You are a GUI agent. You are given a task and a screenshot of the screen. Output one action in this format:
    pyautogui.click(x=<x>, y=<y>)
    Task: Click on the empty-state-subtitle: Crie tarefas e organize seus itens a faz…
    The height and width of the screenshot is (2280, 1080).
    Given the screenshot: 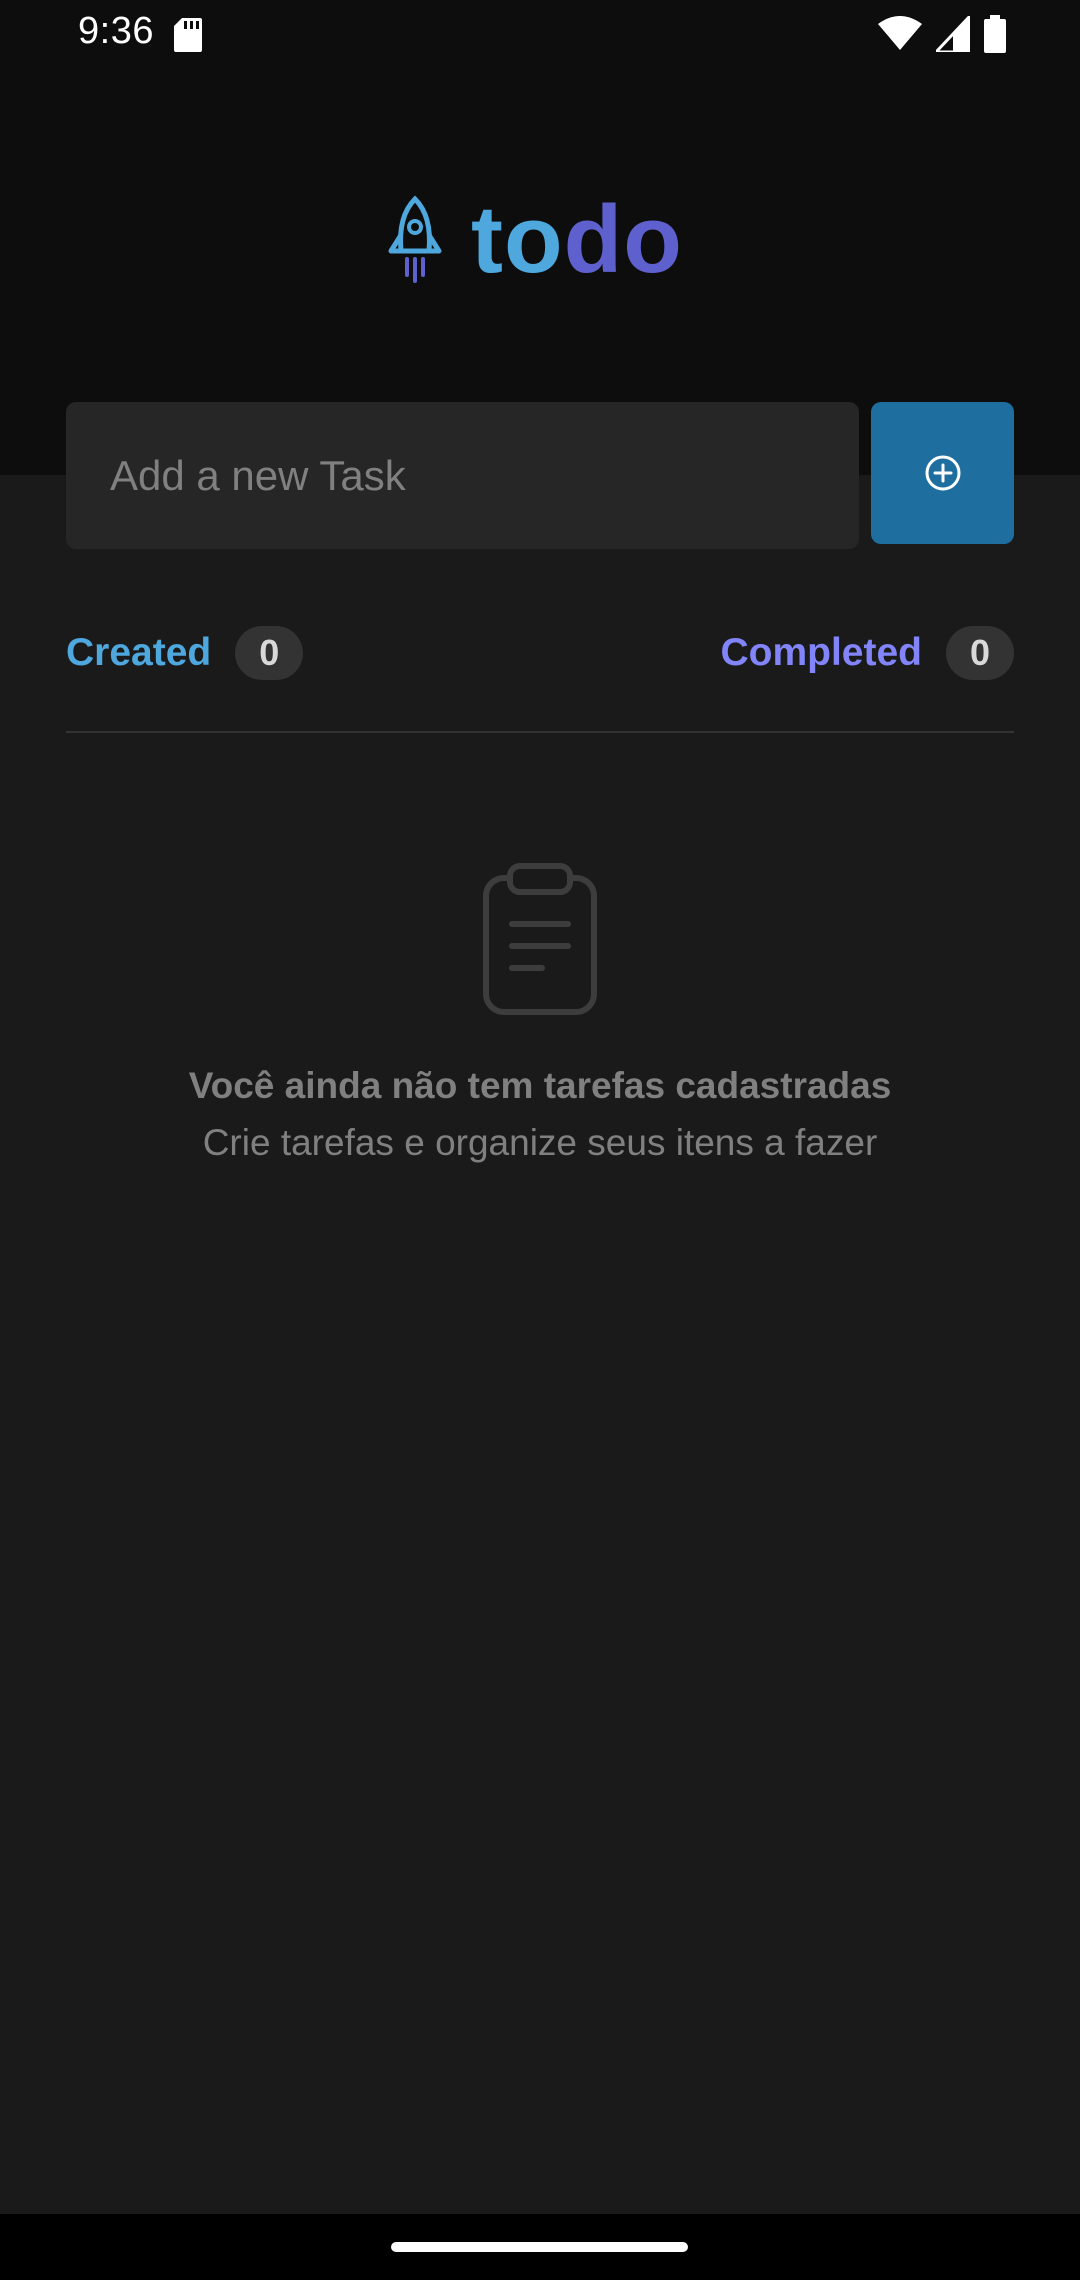 What is the action you would take?
    pyautogui.click(x=540, y=1142)
    